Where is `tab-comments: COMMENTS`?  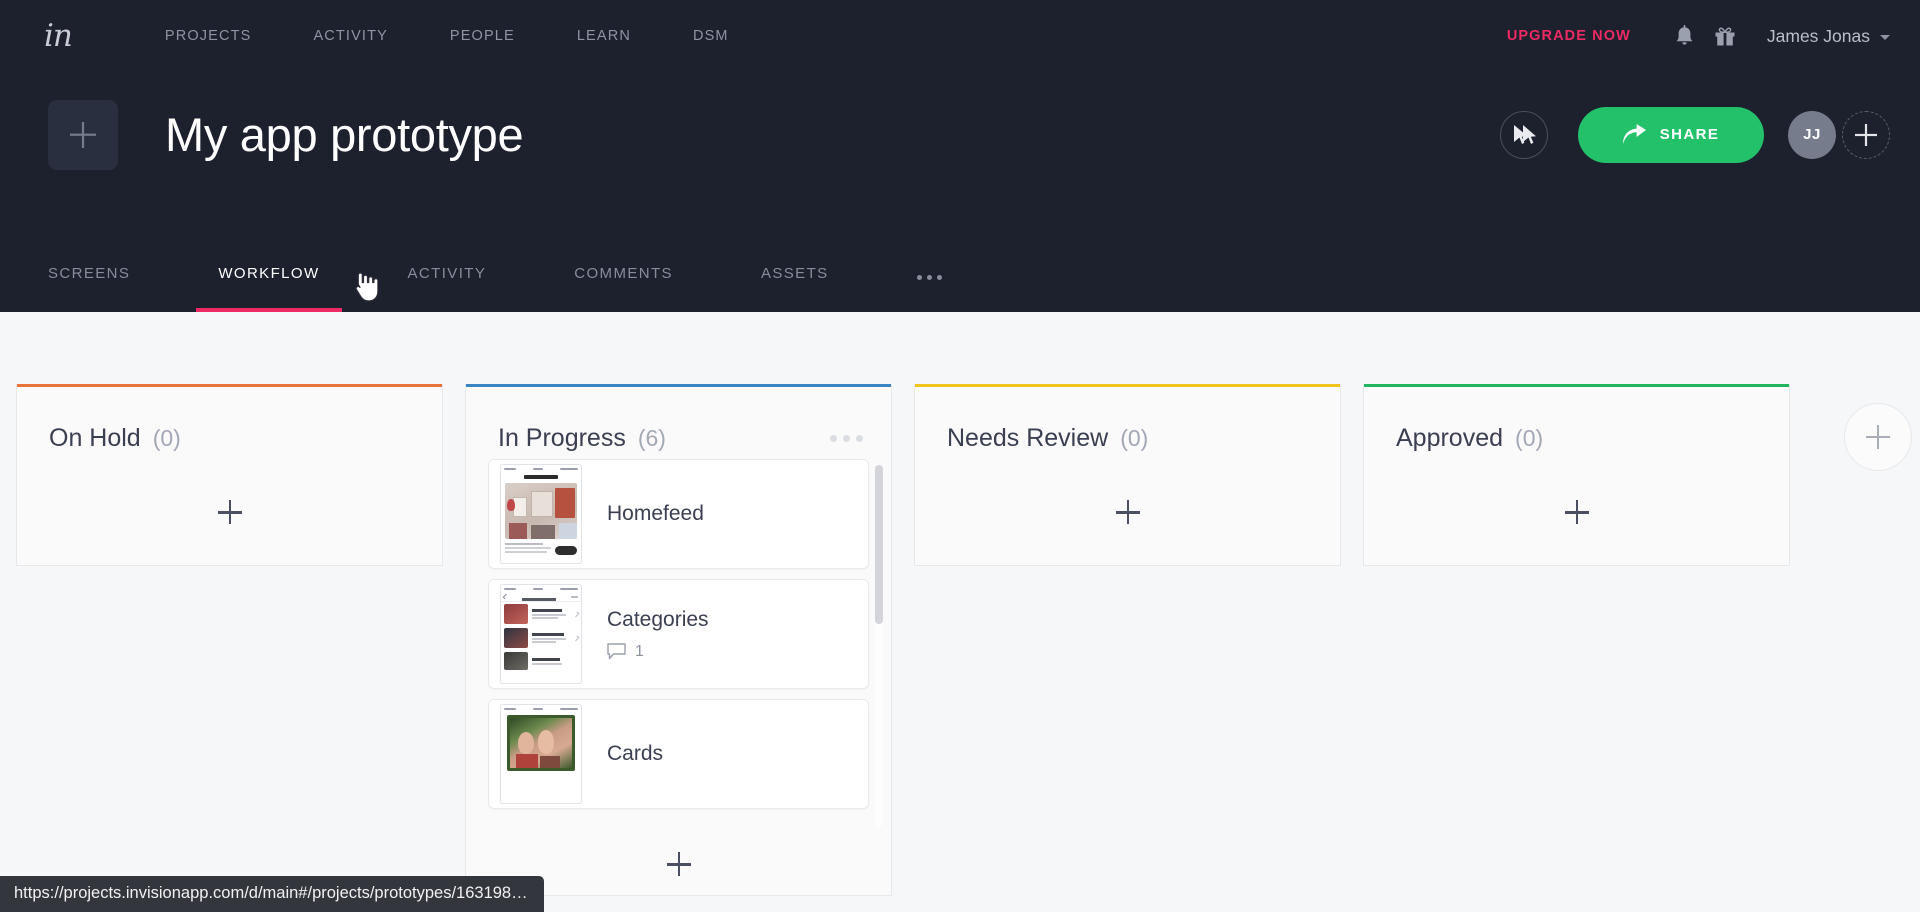 tab-comments: COMMENTS is located at coordinates (623, 288).